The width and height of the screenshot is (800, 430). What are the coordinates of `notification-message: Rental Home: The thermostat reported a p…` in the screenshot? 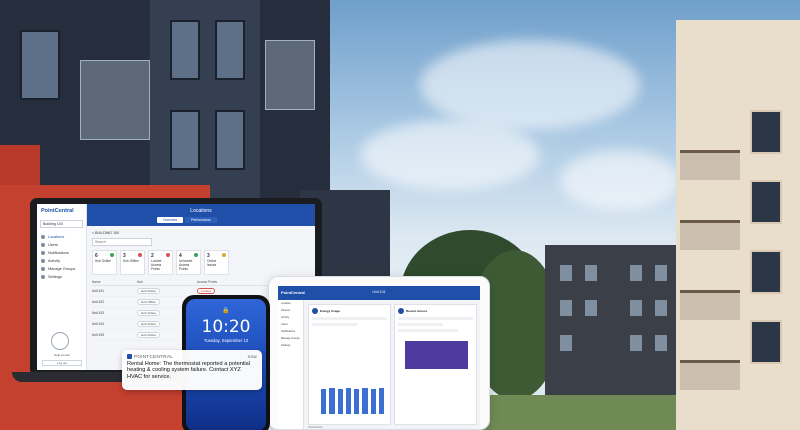 It's located at (189, 370).